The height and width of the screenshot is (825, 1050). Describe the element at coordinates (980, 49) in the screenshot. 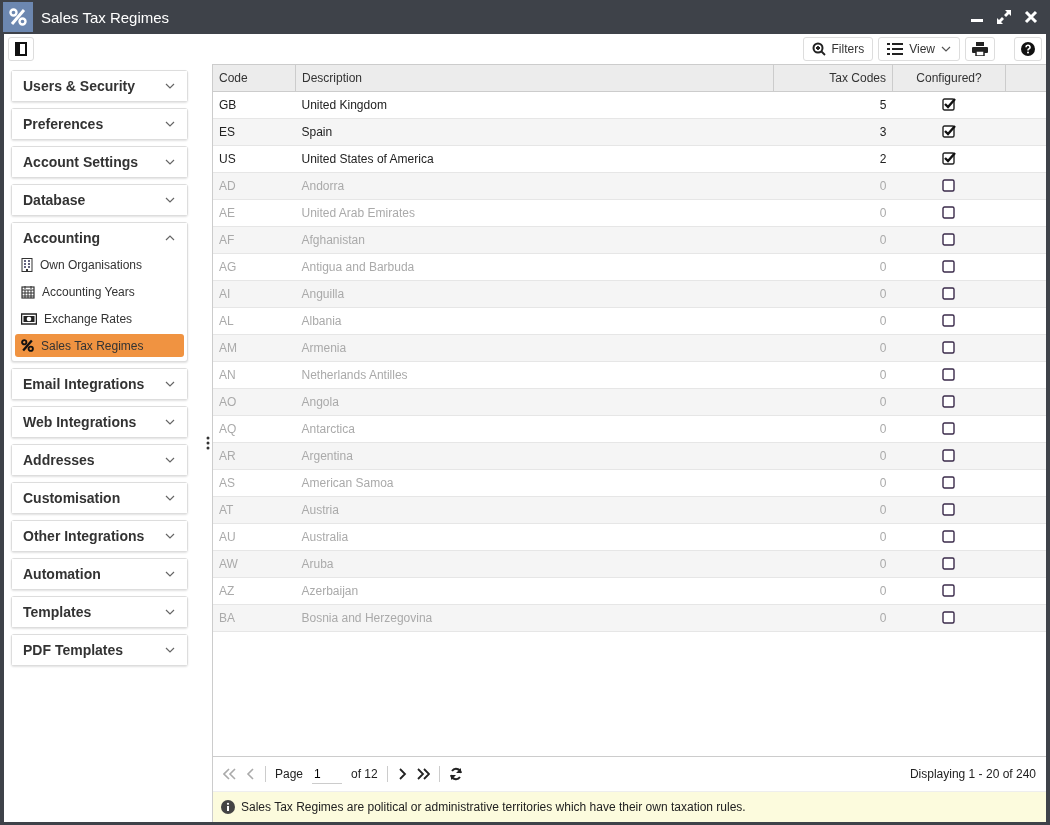

I see `print-button` at that location.